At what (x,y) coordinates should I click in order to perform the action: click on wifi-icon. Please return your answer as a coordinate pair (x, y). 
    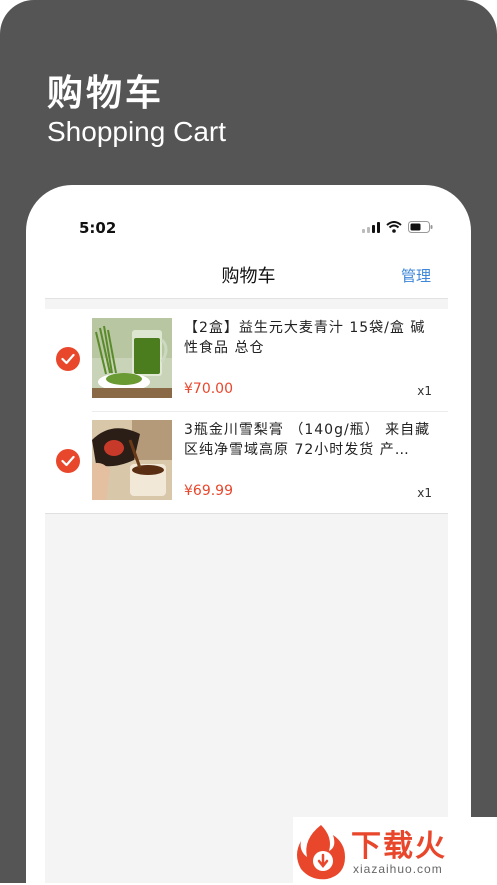
    Looking at the image, I should click on (394, 227).